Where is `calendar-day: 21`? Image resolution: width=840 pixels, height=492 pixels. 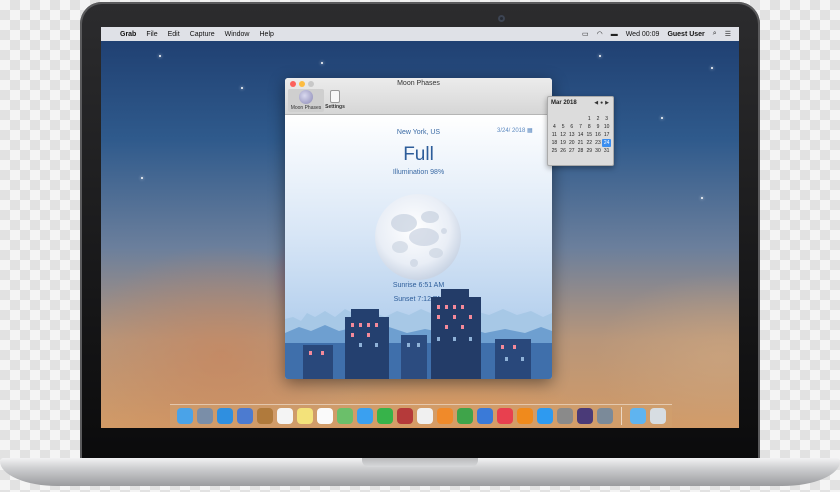
calendar-day: 21 is located at coordinates (580, 143).